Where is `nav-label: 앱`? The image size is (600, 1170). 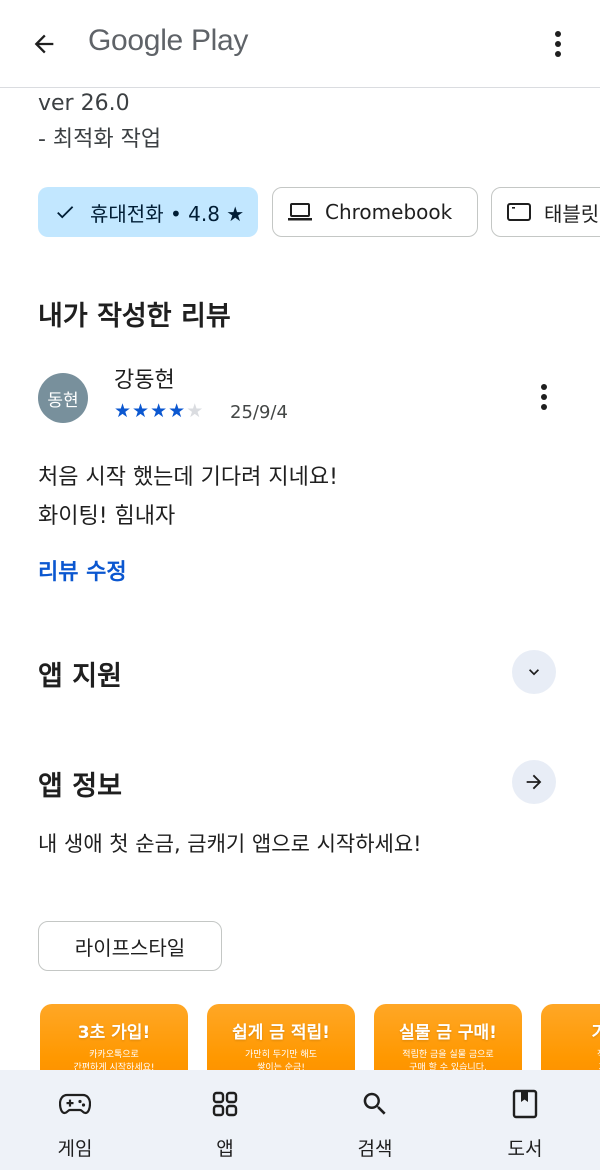
nav-label: 앱 is located at coordinates (225, 1149).